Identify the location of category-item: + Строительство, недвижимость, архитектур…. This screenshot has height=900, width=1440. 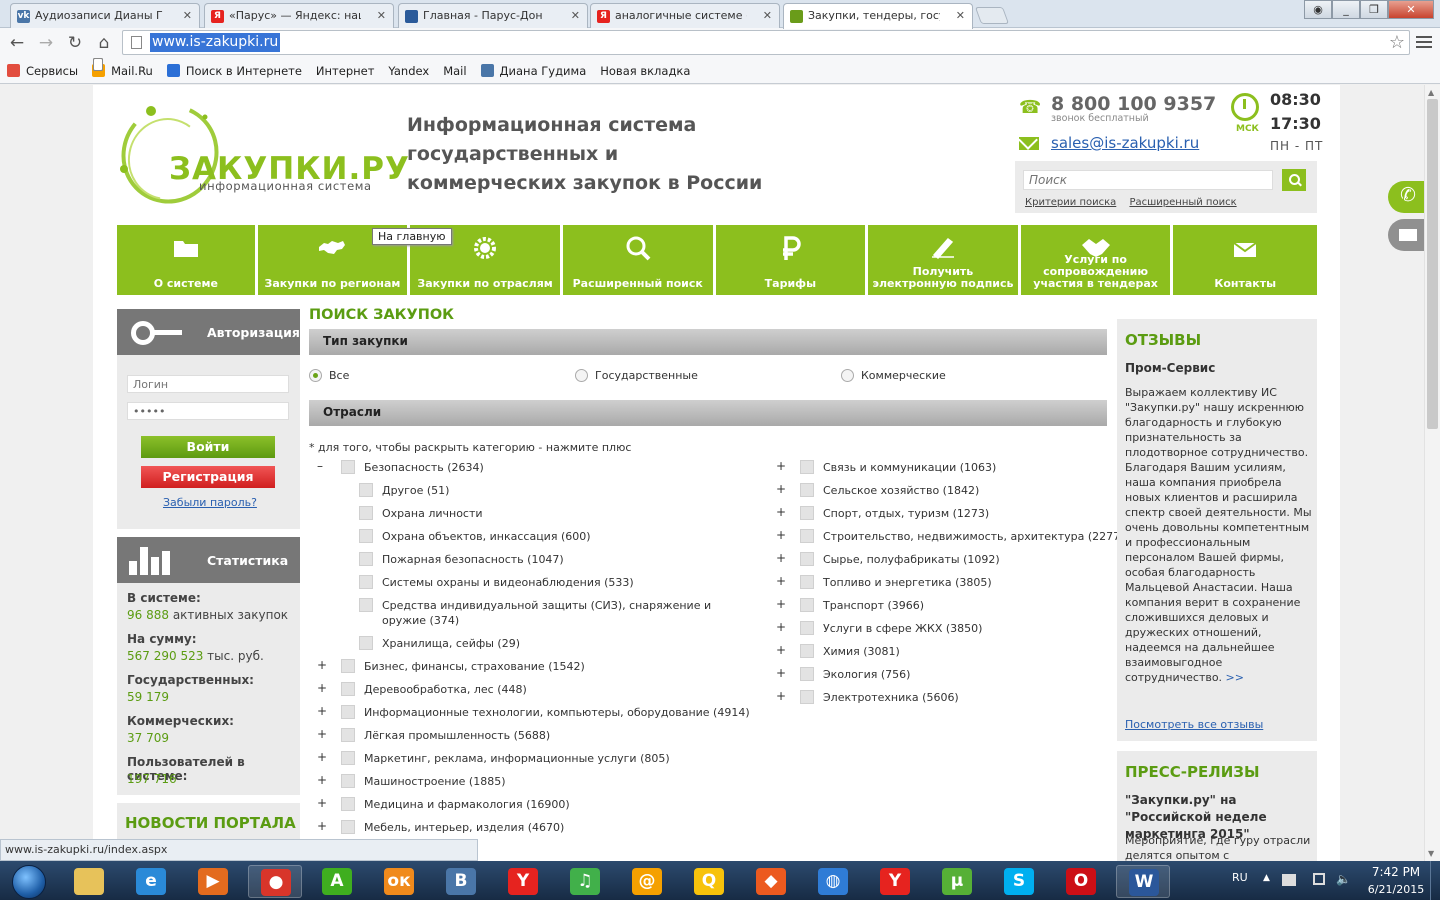
(953, 536).